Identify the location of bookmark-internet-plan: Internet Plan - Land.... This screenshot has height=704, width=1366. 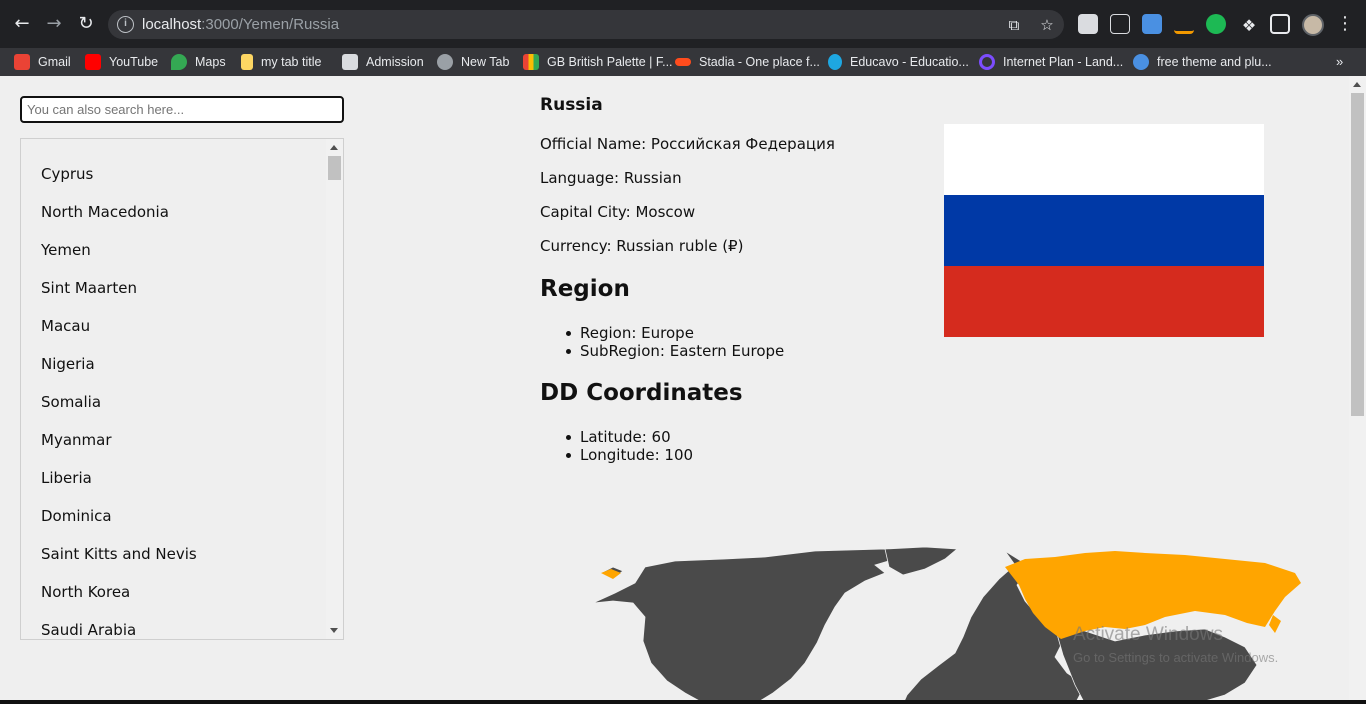
(1051, 62).